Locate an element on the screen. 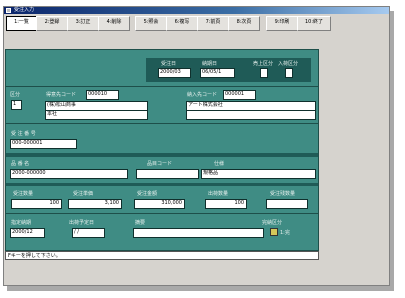 Image resolution: width=405 pixels, height=298 pixels. spec-field: 規格品 is located at coordinates (258, 174).